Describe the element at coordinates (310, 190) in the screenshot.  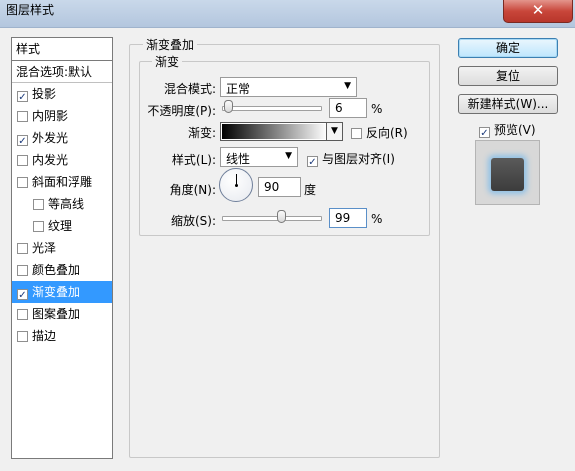
I see `angle-unit: 度` at that location.